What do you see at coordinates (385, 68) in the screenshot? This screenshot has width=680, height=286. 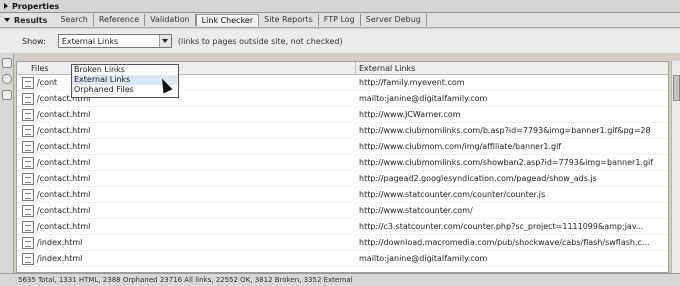 I see `column-header-external-links: External Links` at bounding box center [385, 68].